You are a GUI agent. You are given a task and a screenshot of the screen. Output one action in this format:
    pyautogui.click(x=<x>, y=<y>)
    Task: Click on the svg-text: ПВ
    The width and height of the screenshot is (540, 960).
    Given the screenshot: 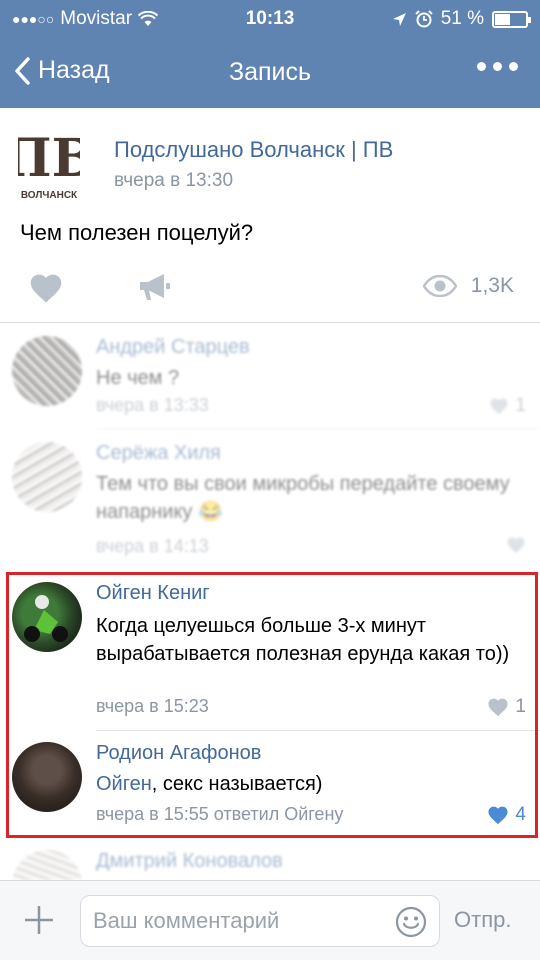 What is the action you would take?
    pyautogui.click(x=49, y=158)
    